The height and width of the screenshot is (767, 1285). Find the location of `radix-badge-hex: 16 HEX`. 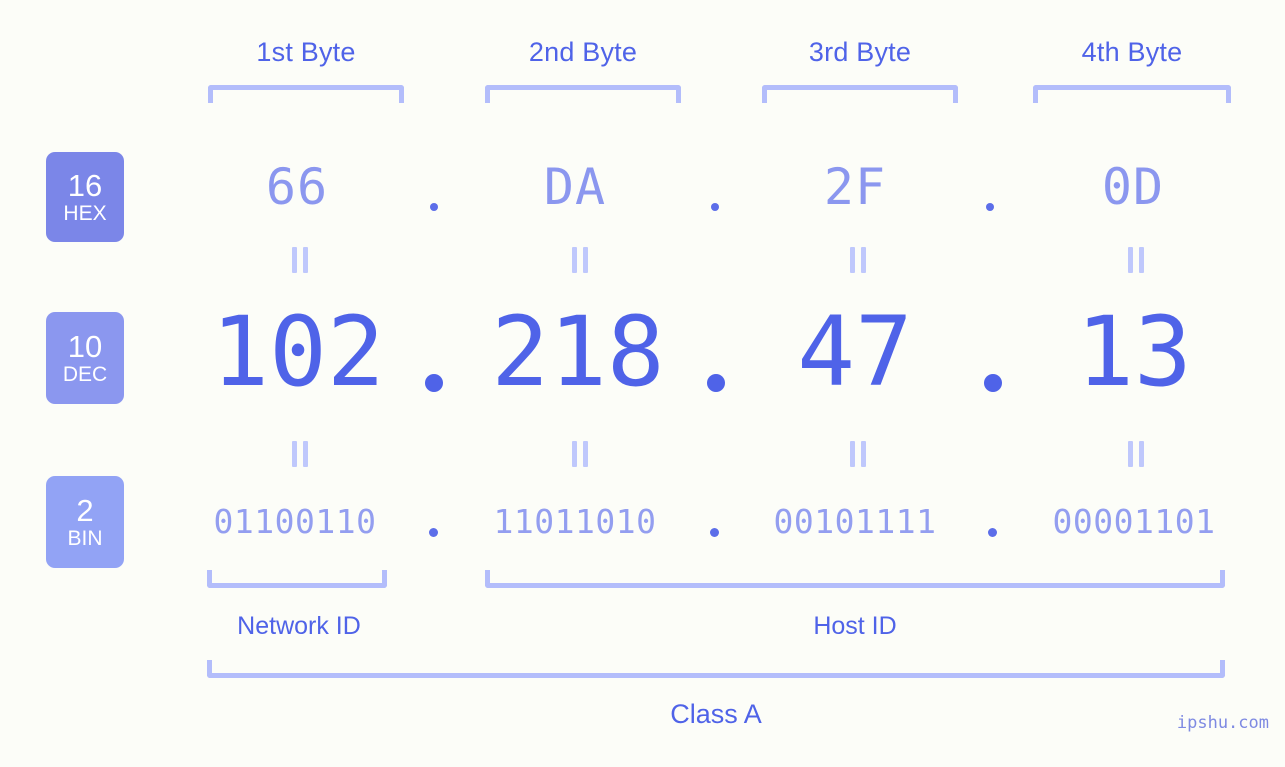

radix-badge-hex: 16 HEX is located at coordinates (85, 197).